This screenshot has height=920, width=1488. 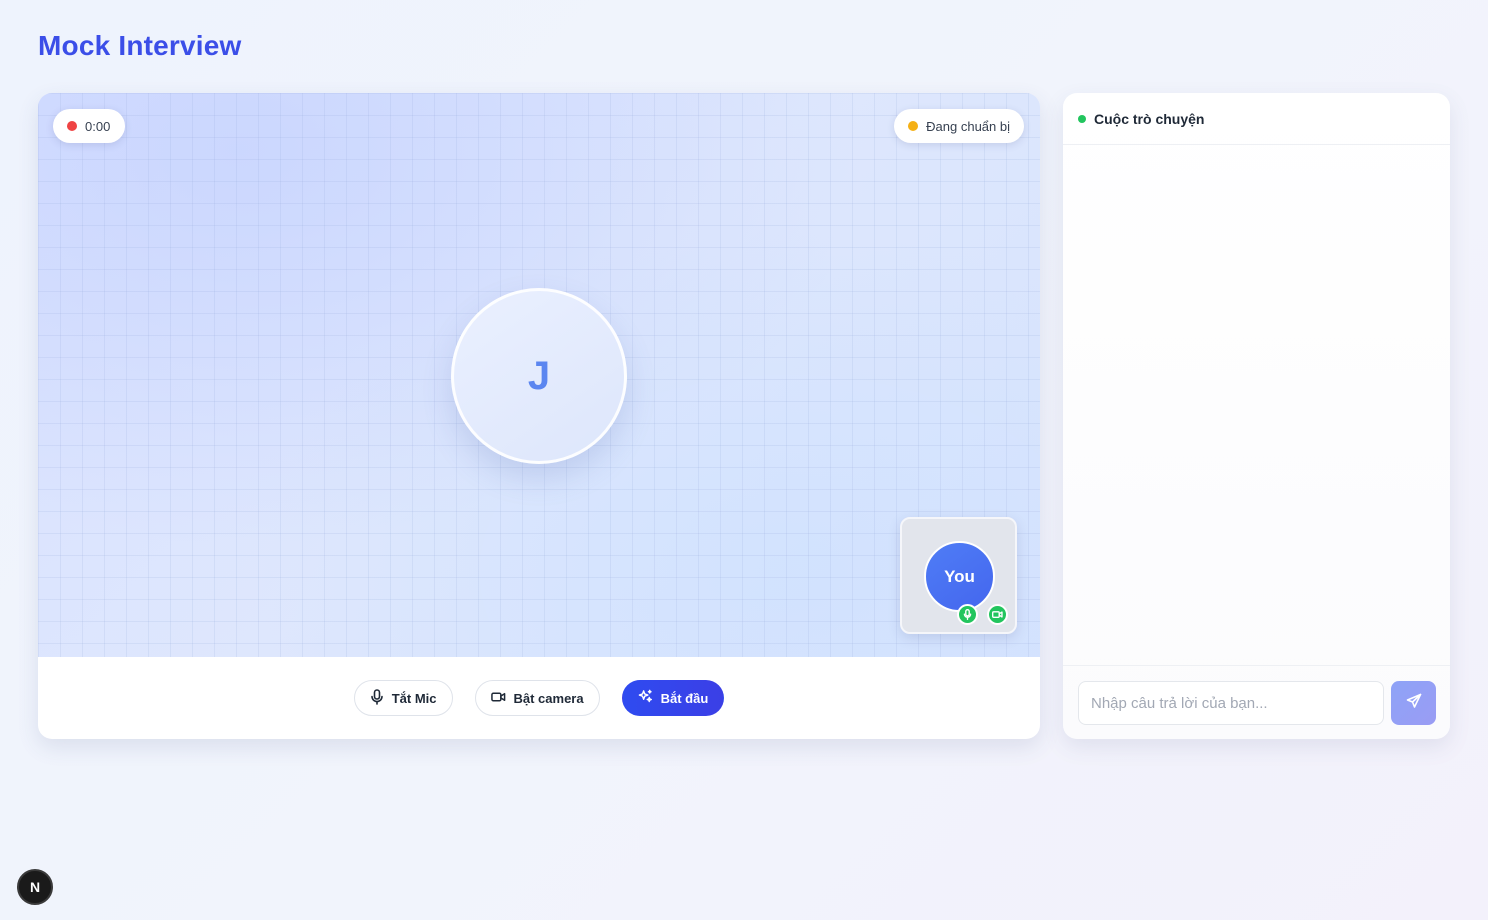 What do you see at coordinates (414, 698) in the screenshot?
I see `mute-mic-label: Tắt Mic` at bounding box center [414, 698].